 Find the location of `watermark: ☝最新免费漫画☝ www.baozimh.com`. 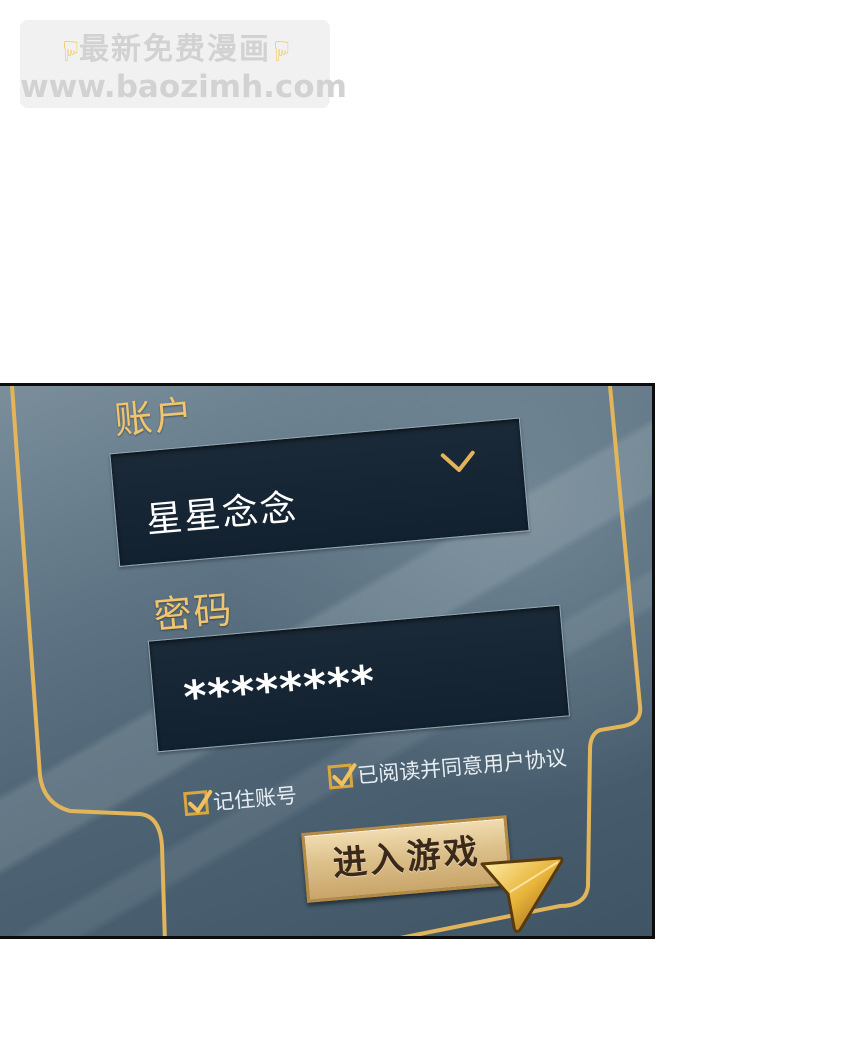

watermark: ☝最新免费漫画☝ www.baozimh.com is located at coordinates (183, 64).